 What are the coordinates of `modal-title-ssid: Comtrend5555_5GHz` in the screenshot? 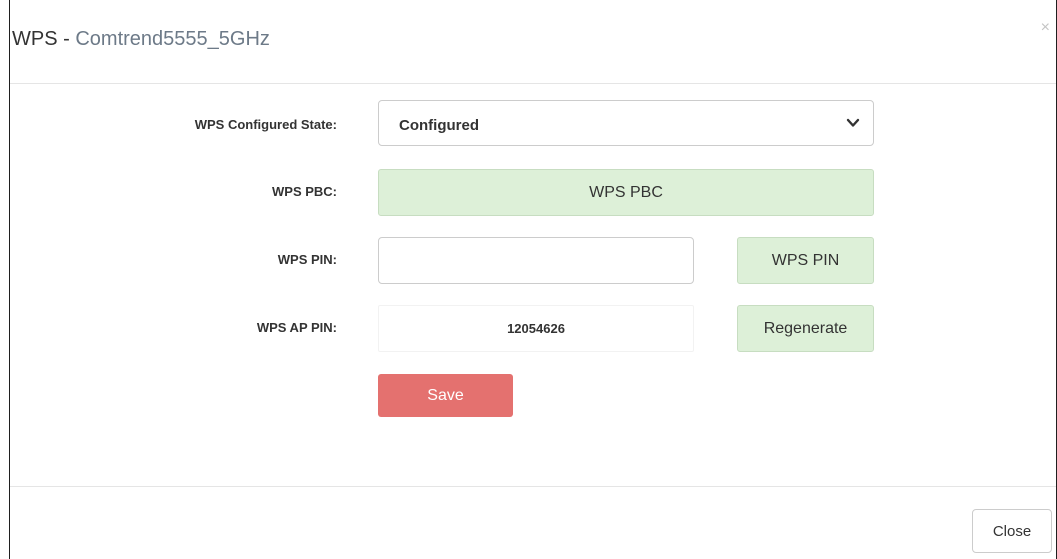 It's located at (172, 39).